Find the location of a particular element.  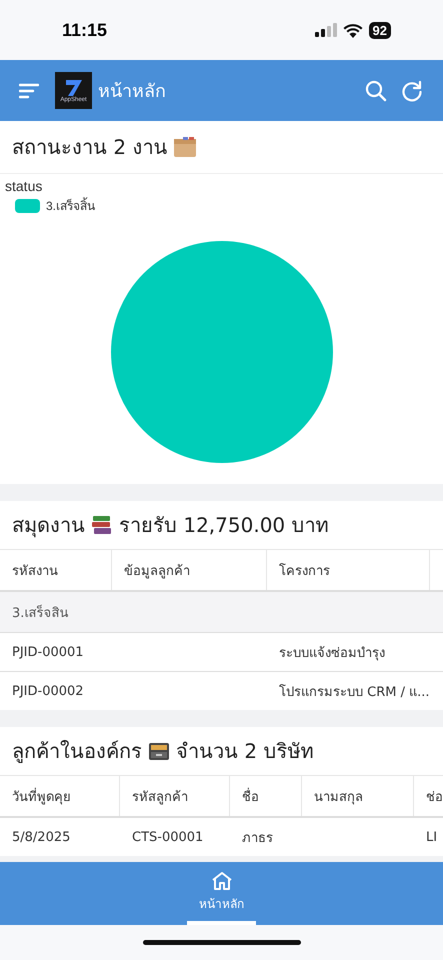

home-icon is located at coordinates (221, 880).